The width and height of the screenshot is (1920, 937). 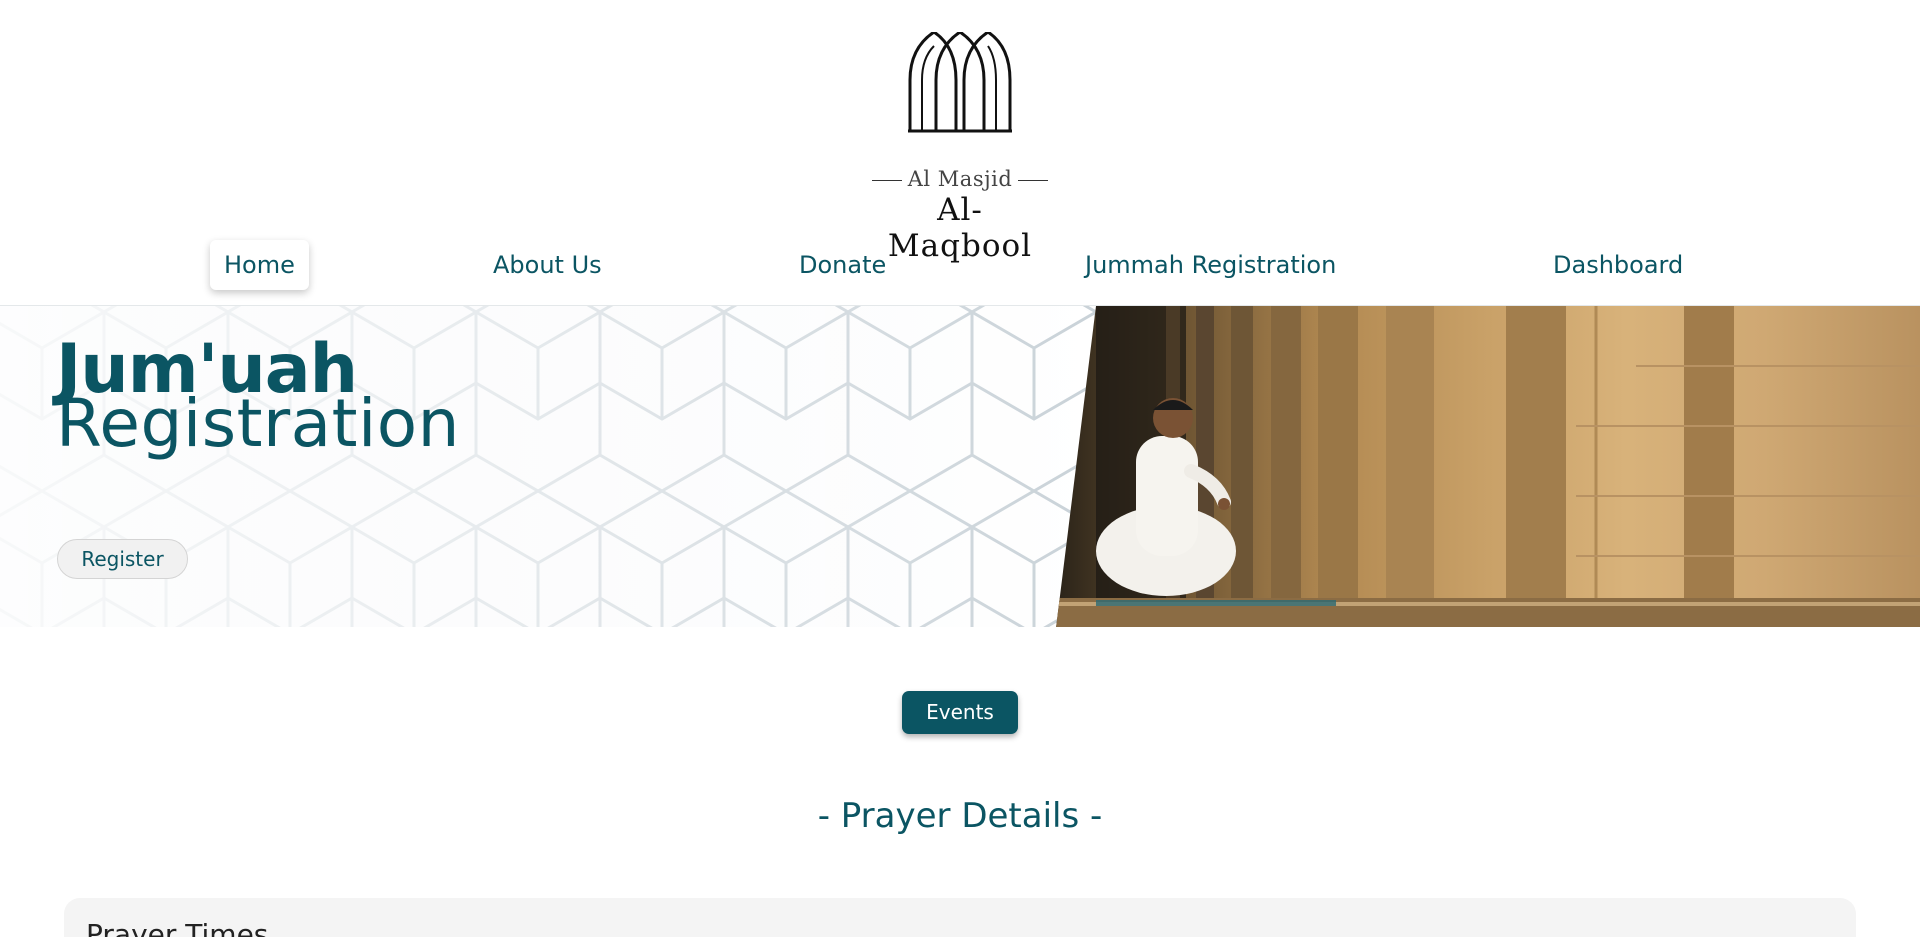 What do you see at coordinates (1033, 180) in the screenshot?
I see `logo-dash-right` at bounding box center [1033, 180].